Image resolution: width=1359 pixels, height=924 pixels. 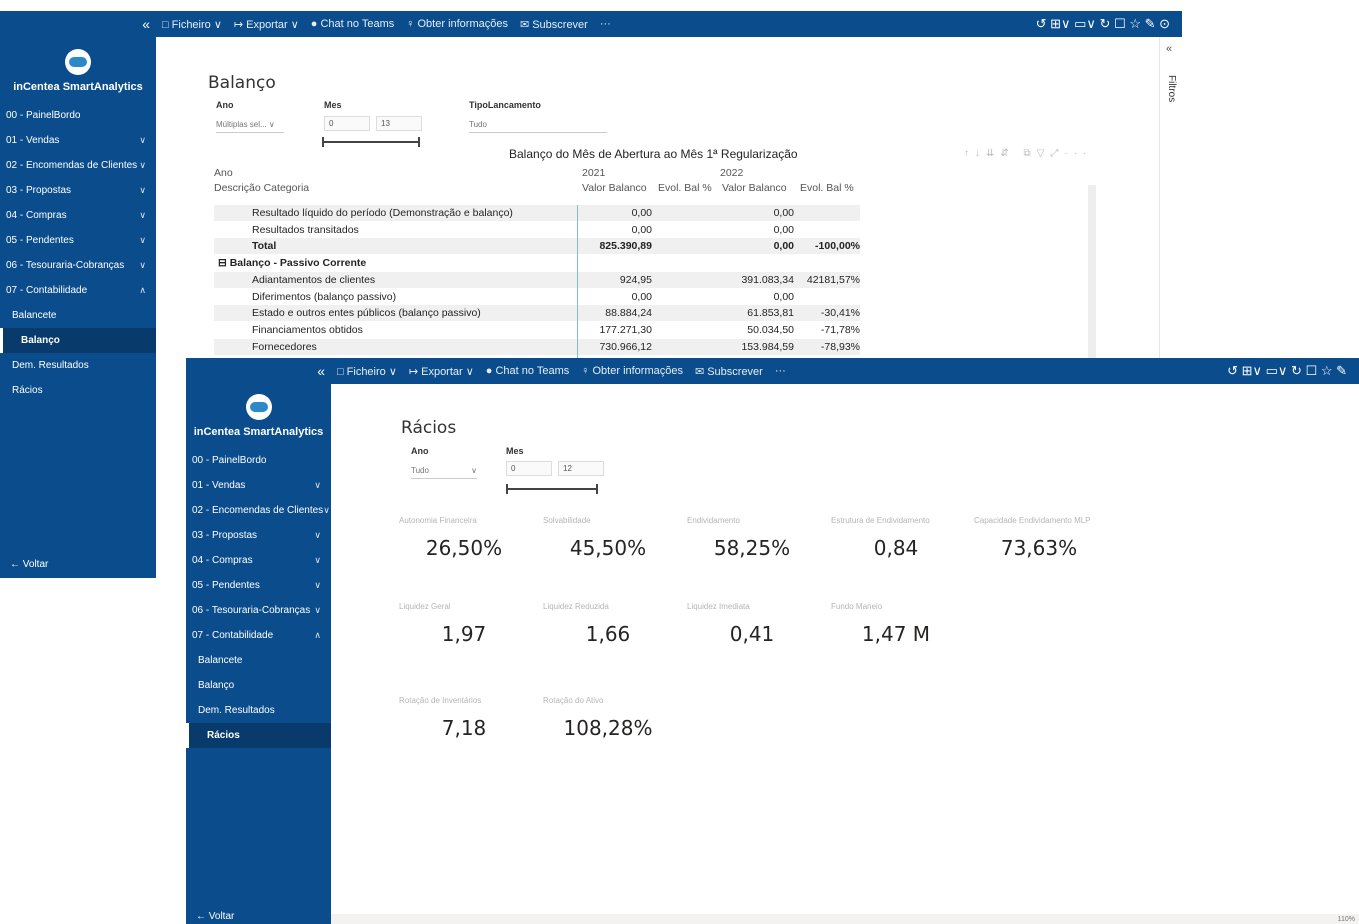 What do you see at coordinates (896, 634) in the screenshot?
I see `kpi-value: 1,47 M` at bounding box center [896, 634].